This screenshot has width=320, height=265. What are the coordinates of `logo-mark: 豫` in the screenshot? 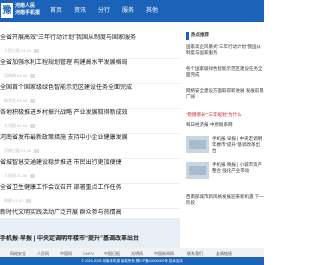 It's located at (7, 10).